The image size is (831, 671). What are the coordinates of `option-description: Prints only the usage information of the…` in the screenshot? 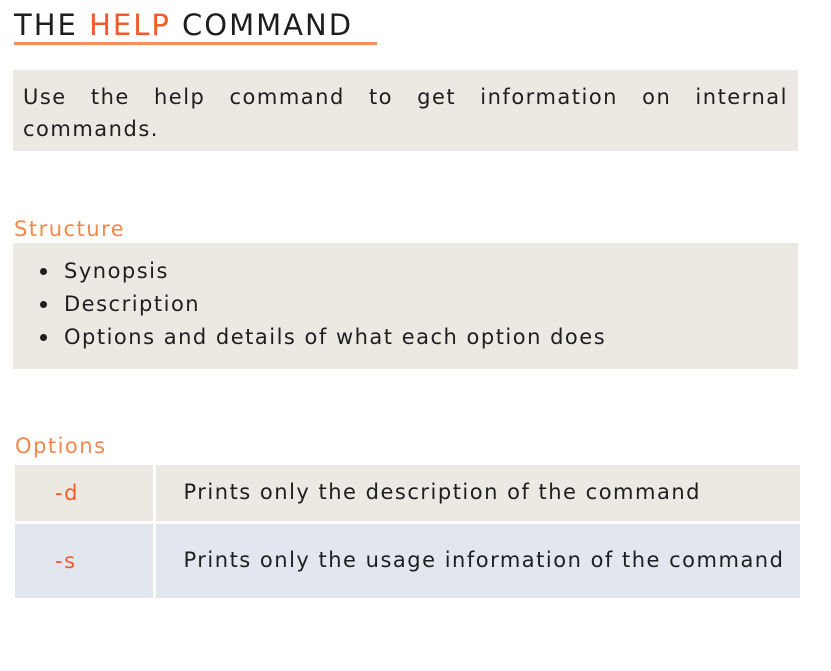 It's located at (477, 560).